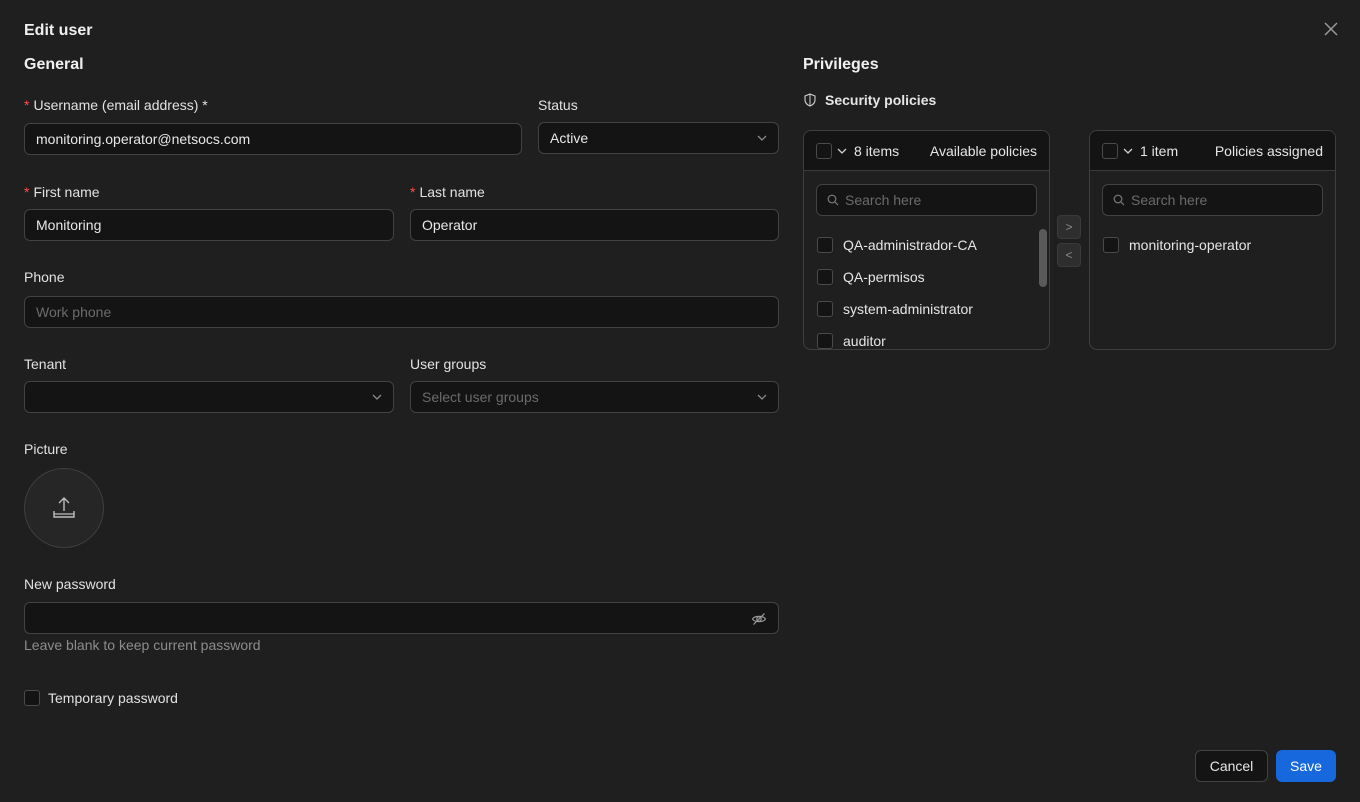 The height and width of the screenshot is (802, 1360). I want to click on available-scrollbar, so click(1043, 258).